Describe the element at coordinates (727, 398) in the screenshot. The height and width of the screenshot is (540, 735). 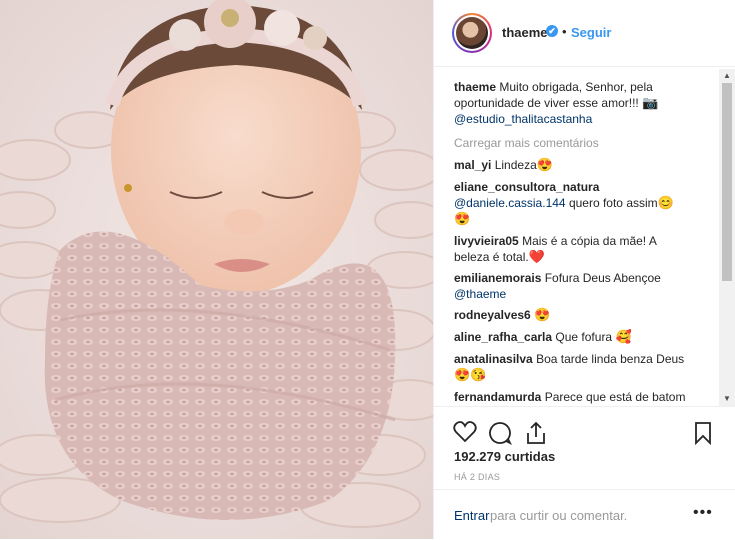
I see `scroll-down-arrow-icon: ▼` at that location.